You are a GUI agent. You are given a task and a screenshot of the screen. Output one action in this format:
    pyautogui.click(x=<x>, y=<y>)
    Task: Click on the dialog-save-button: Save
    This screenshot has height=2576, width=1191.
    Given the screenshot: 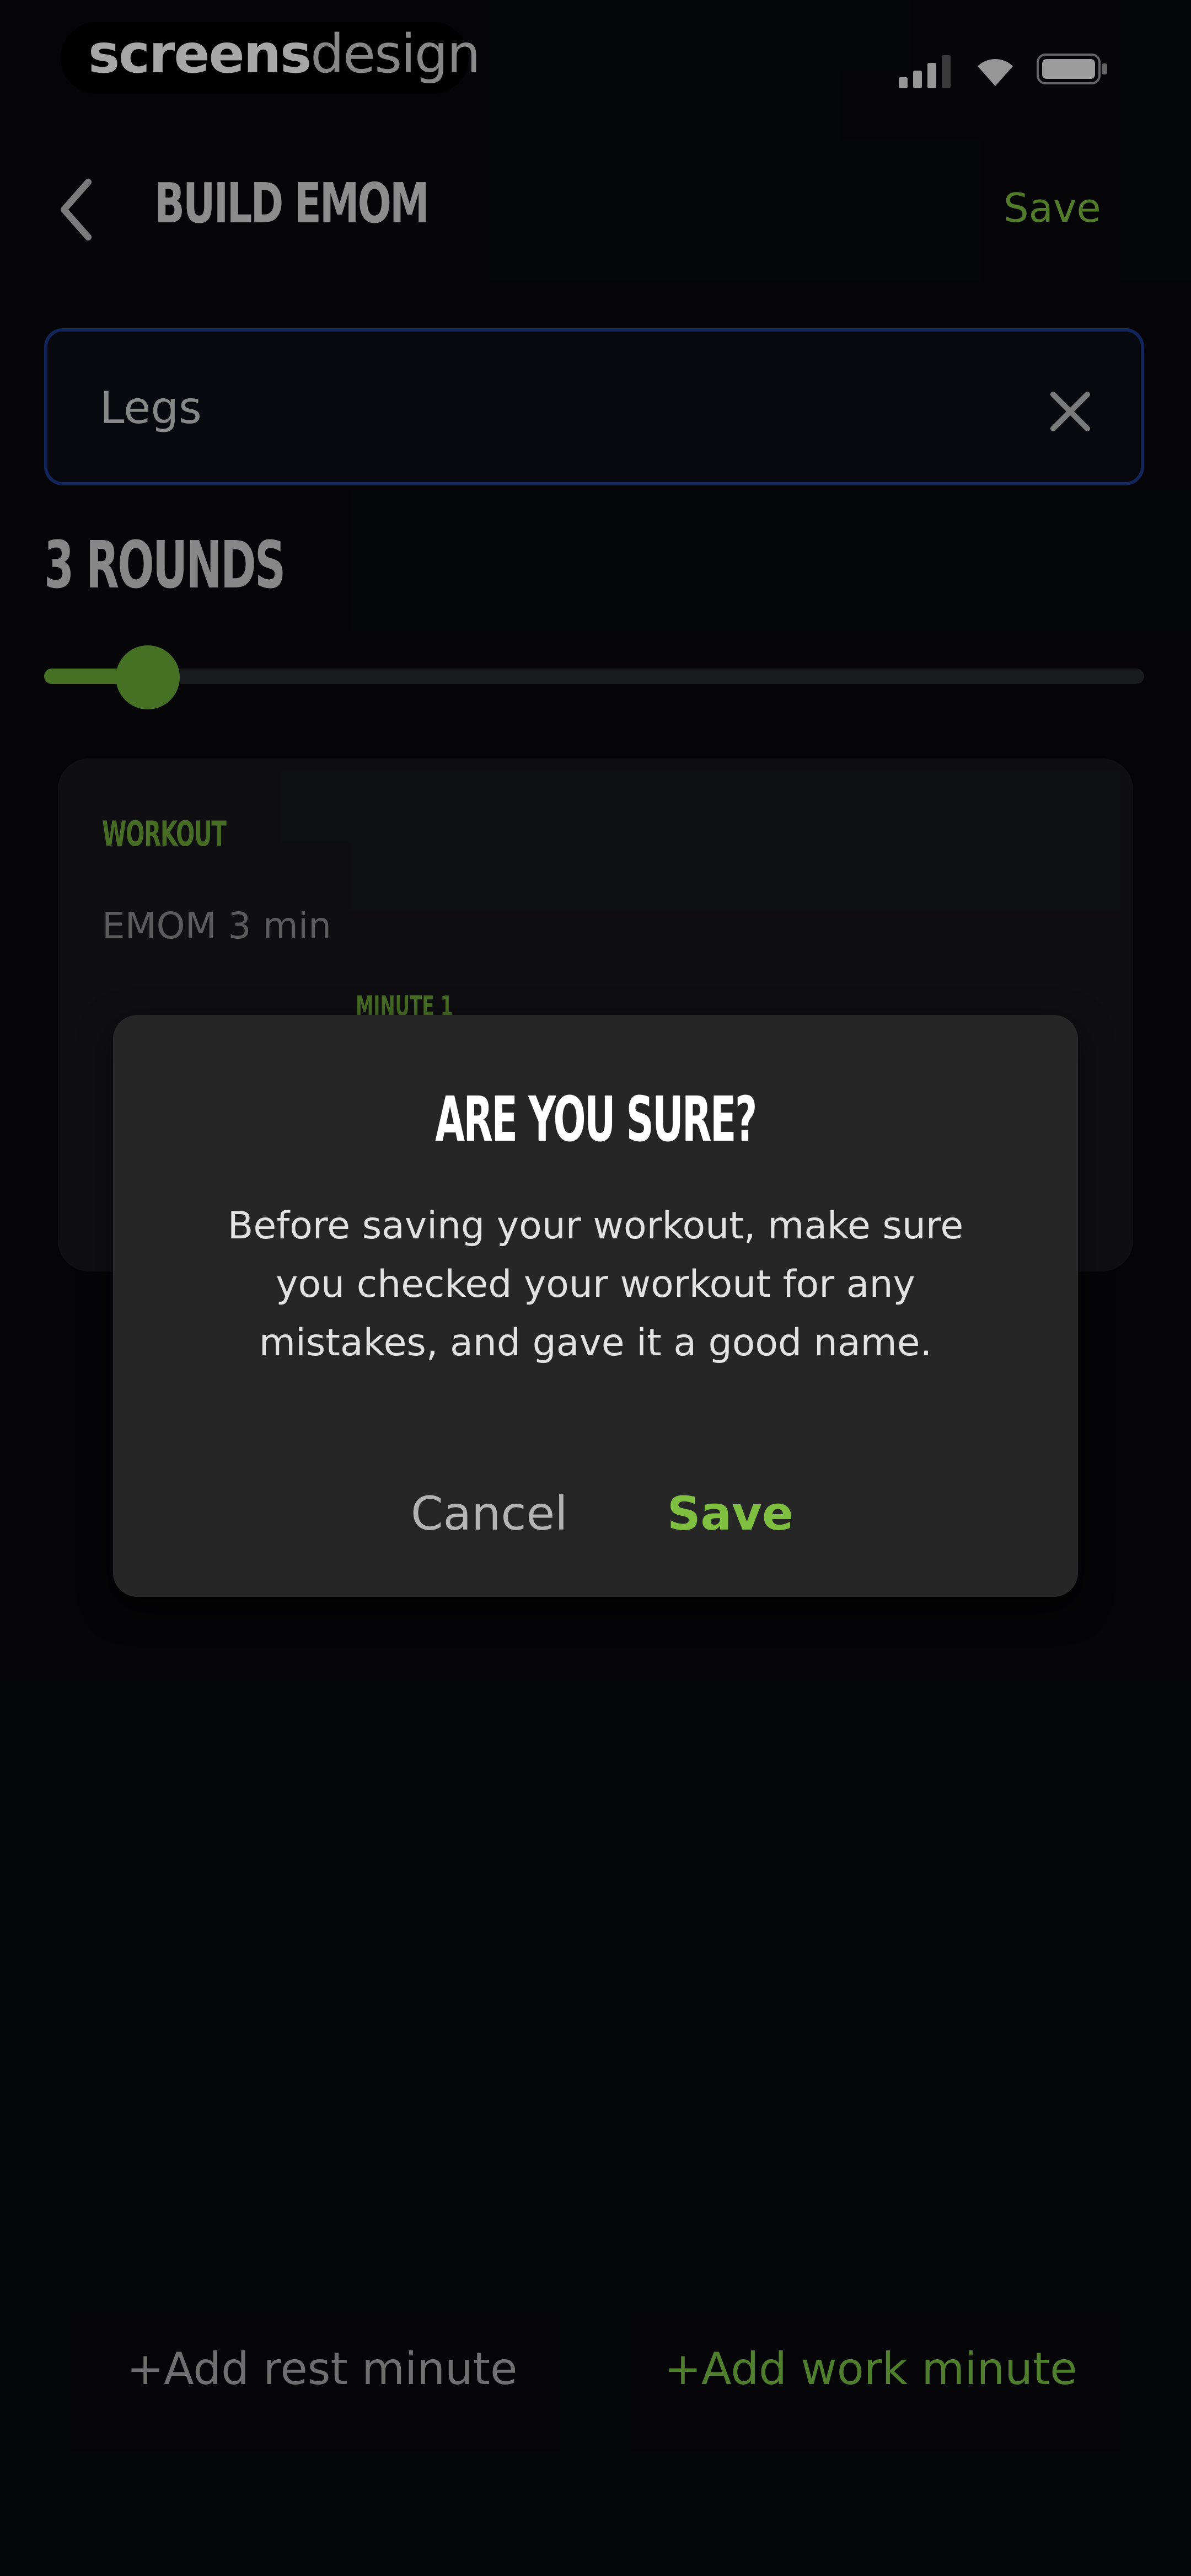 What is the action you would take?
    pyautogui.click(x=730, y=1514)
    